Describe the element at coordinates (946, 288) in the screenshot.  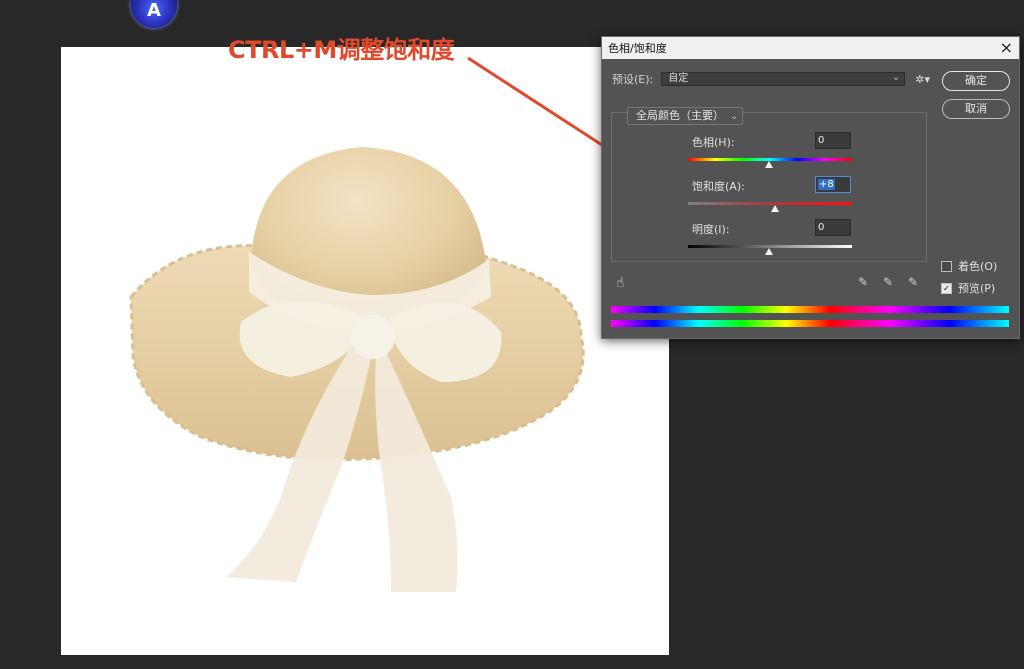
I see `preview-checkbox: ✓` at that location.